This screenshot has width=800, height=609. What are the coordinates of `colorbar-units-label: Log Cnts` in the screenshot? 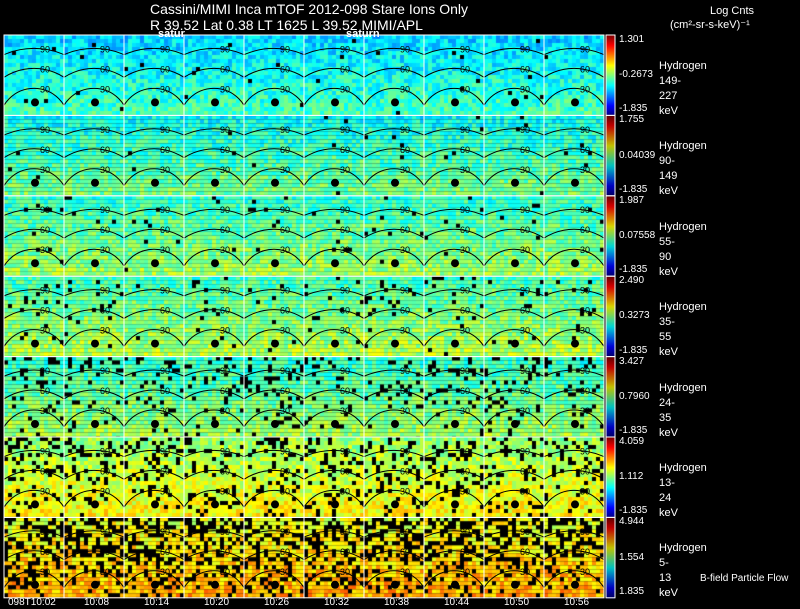 It's located at (732, 11).